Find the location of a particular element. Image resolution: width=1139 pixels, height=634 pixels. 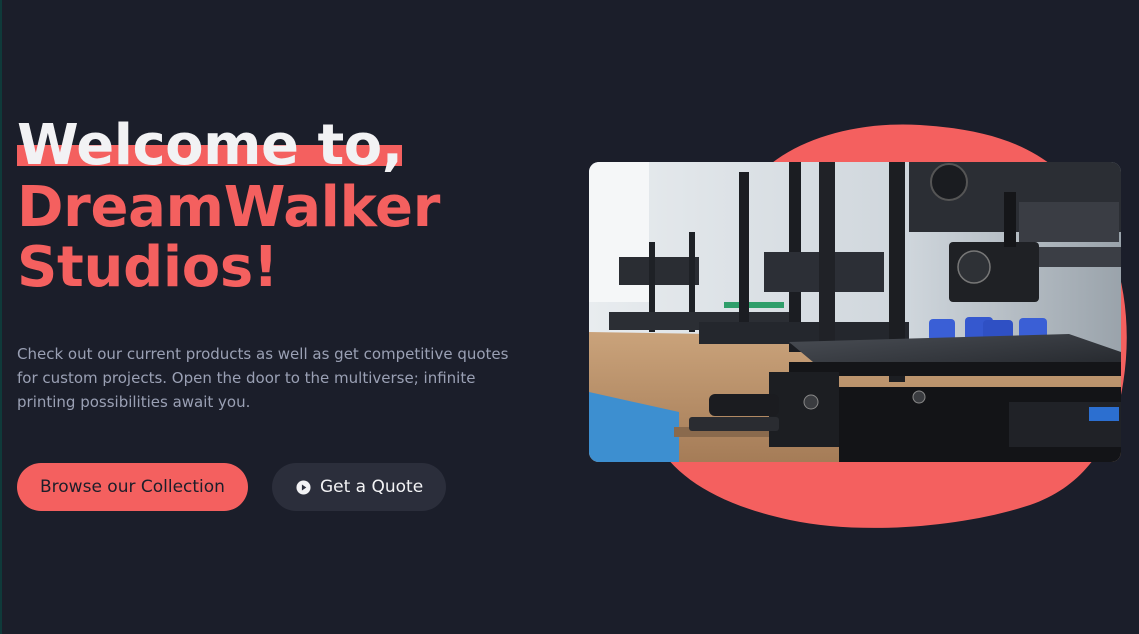

browse-collection-button: Browse our Collection is located at coordinates (132, 487).